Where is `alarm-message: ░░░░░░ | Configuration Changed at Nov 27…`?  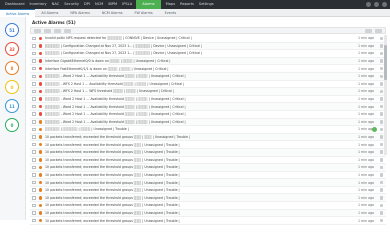
alarm-message: ░░░░░░ | Configuration Changed at Nov 27… is located at coordinates (185, 53).